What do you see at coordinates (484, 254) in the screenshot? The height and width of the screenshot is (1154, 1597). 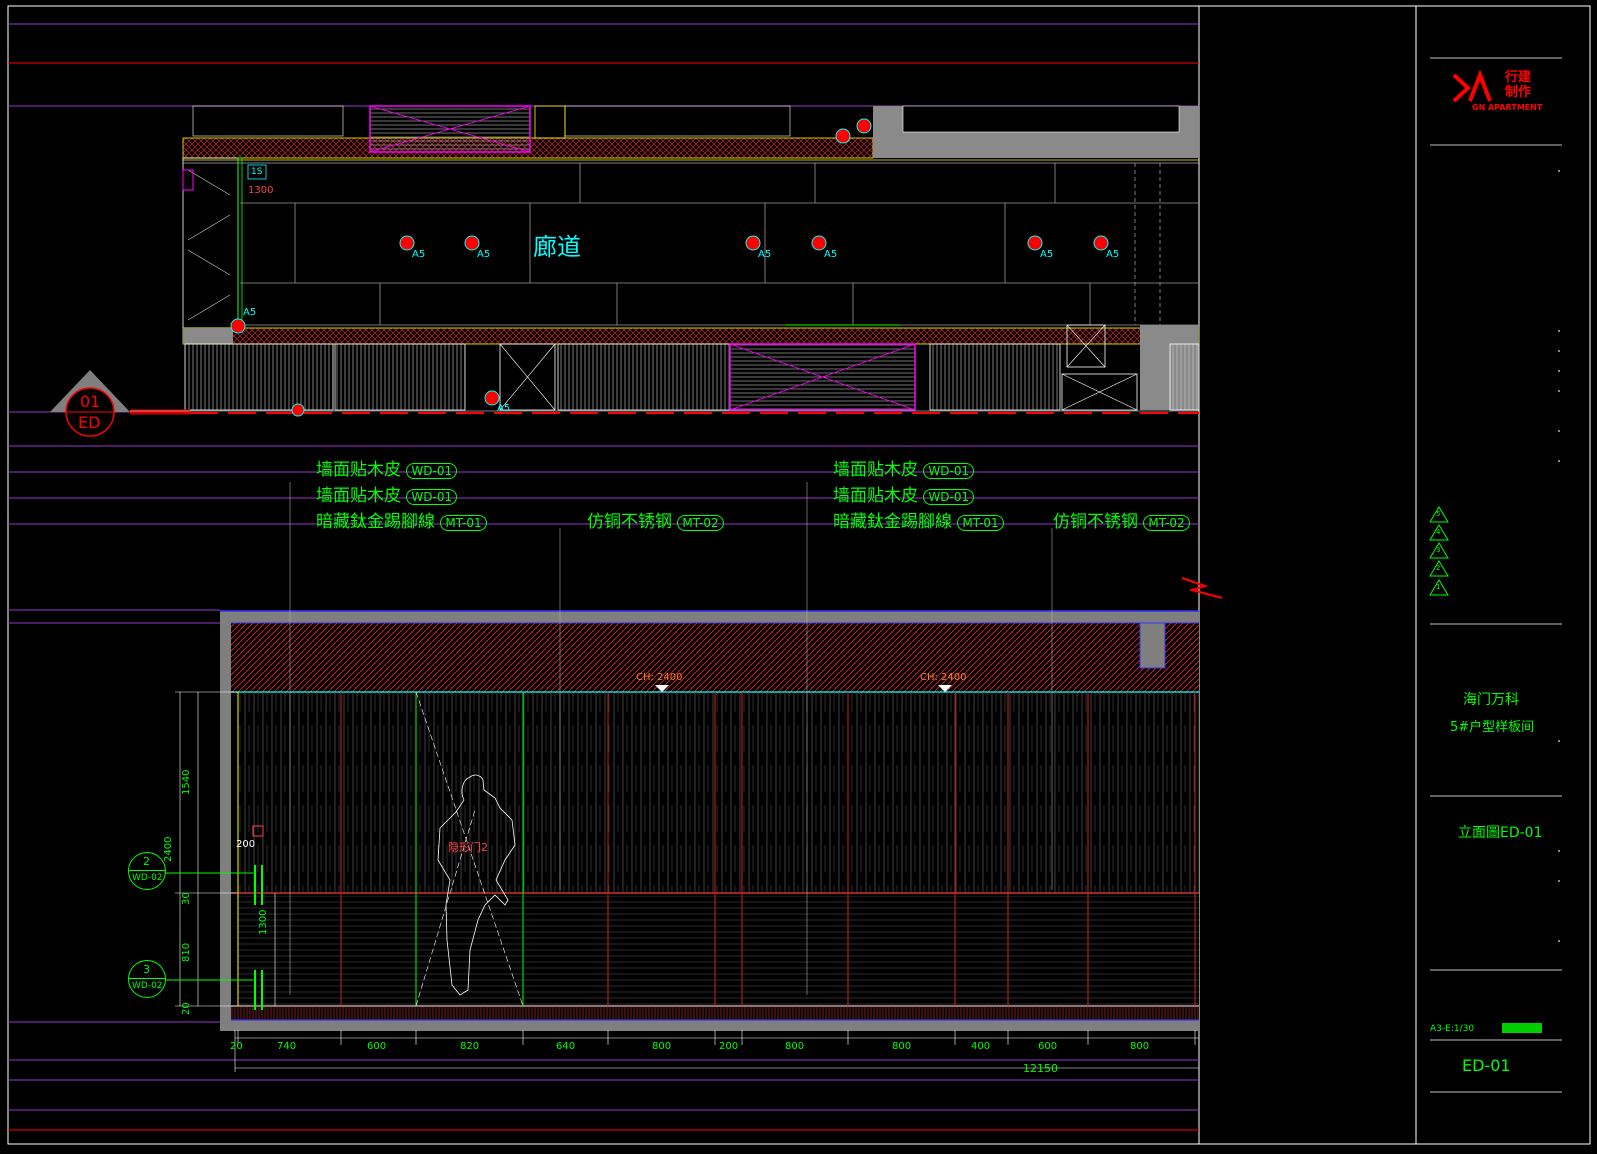 I see `tag-a5-2: A5` at bounding box center [484, 254].